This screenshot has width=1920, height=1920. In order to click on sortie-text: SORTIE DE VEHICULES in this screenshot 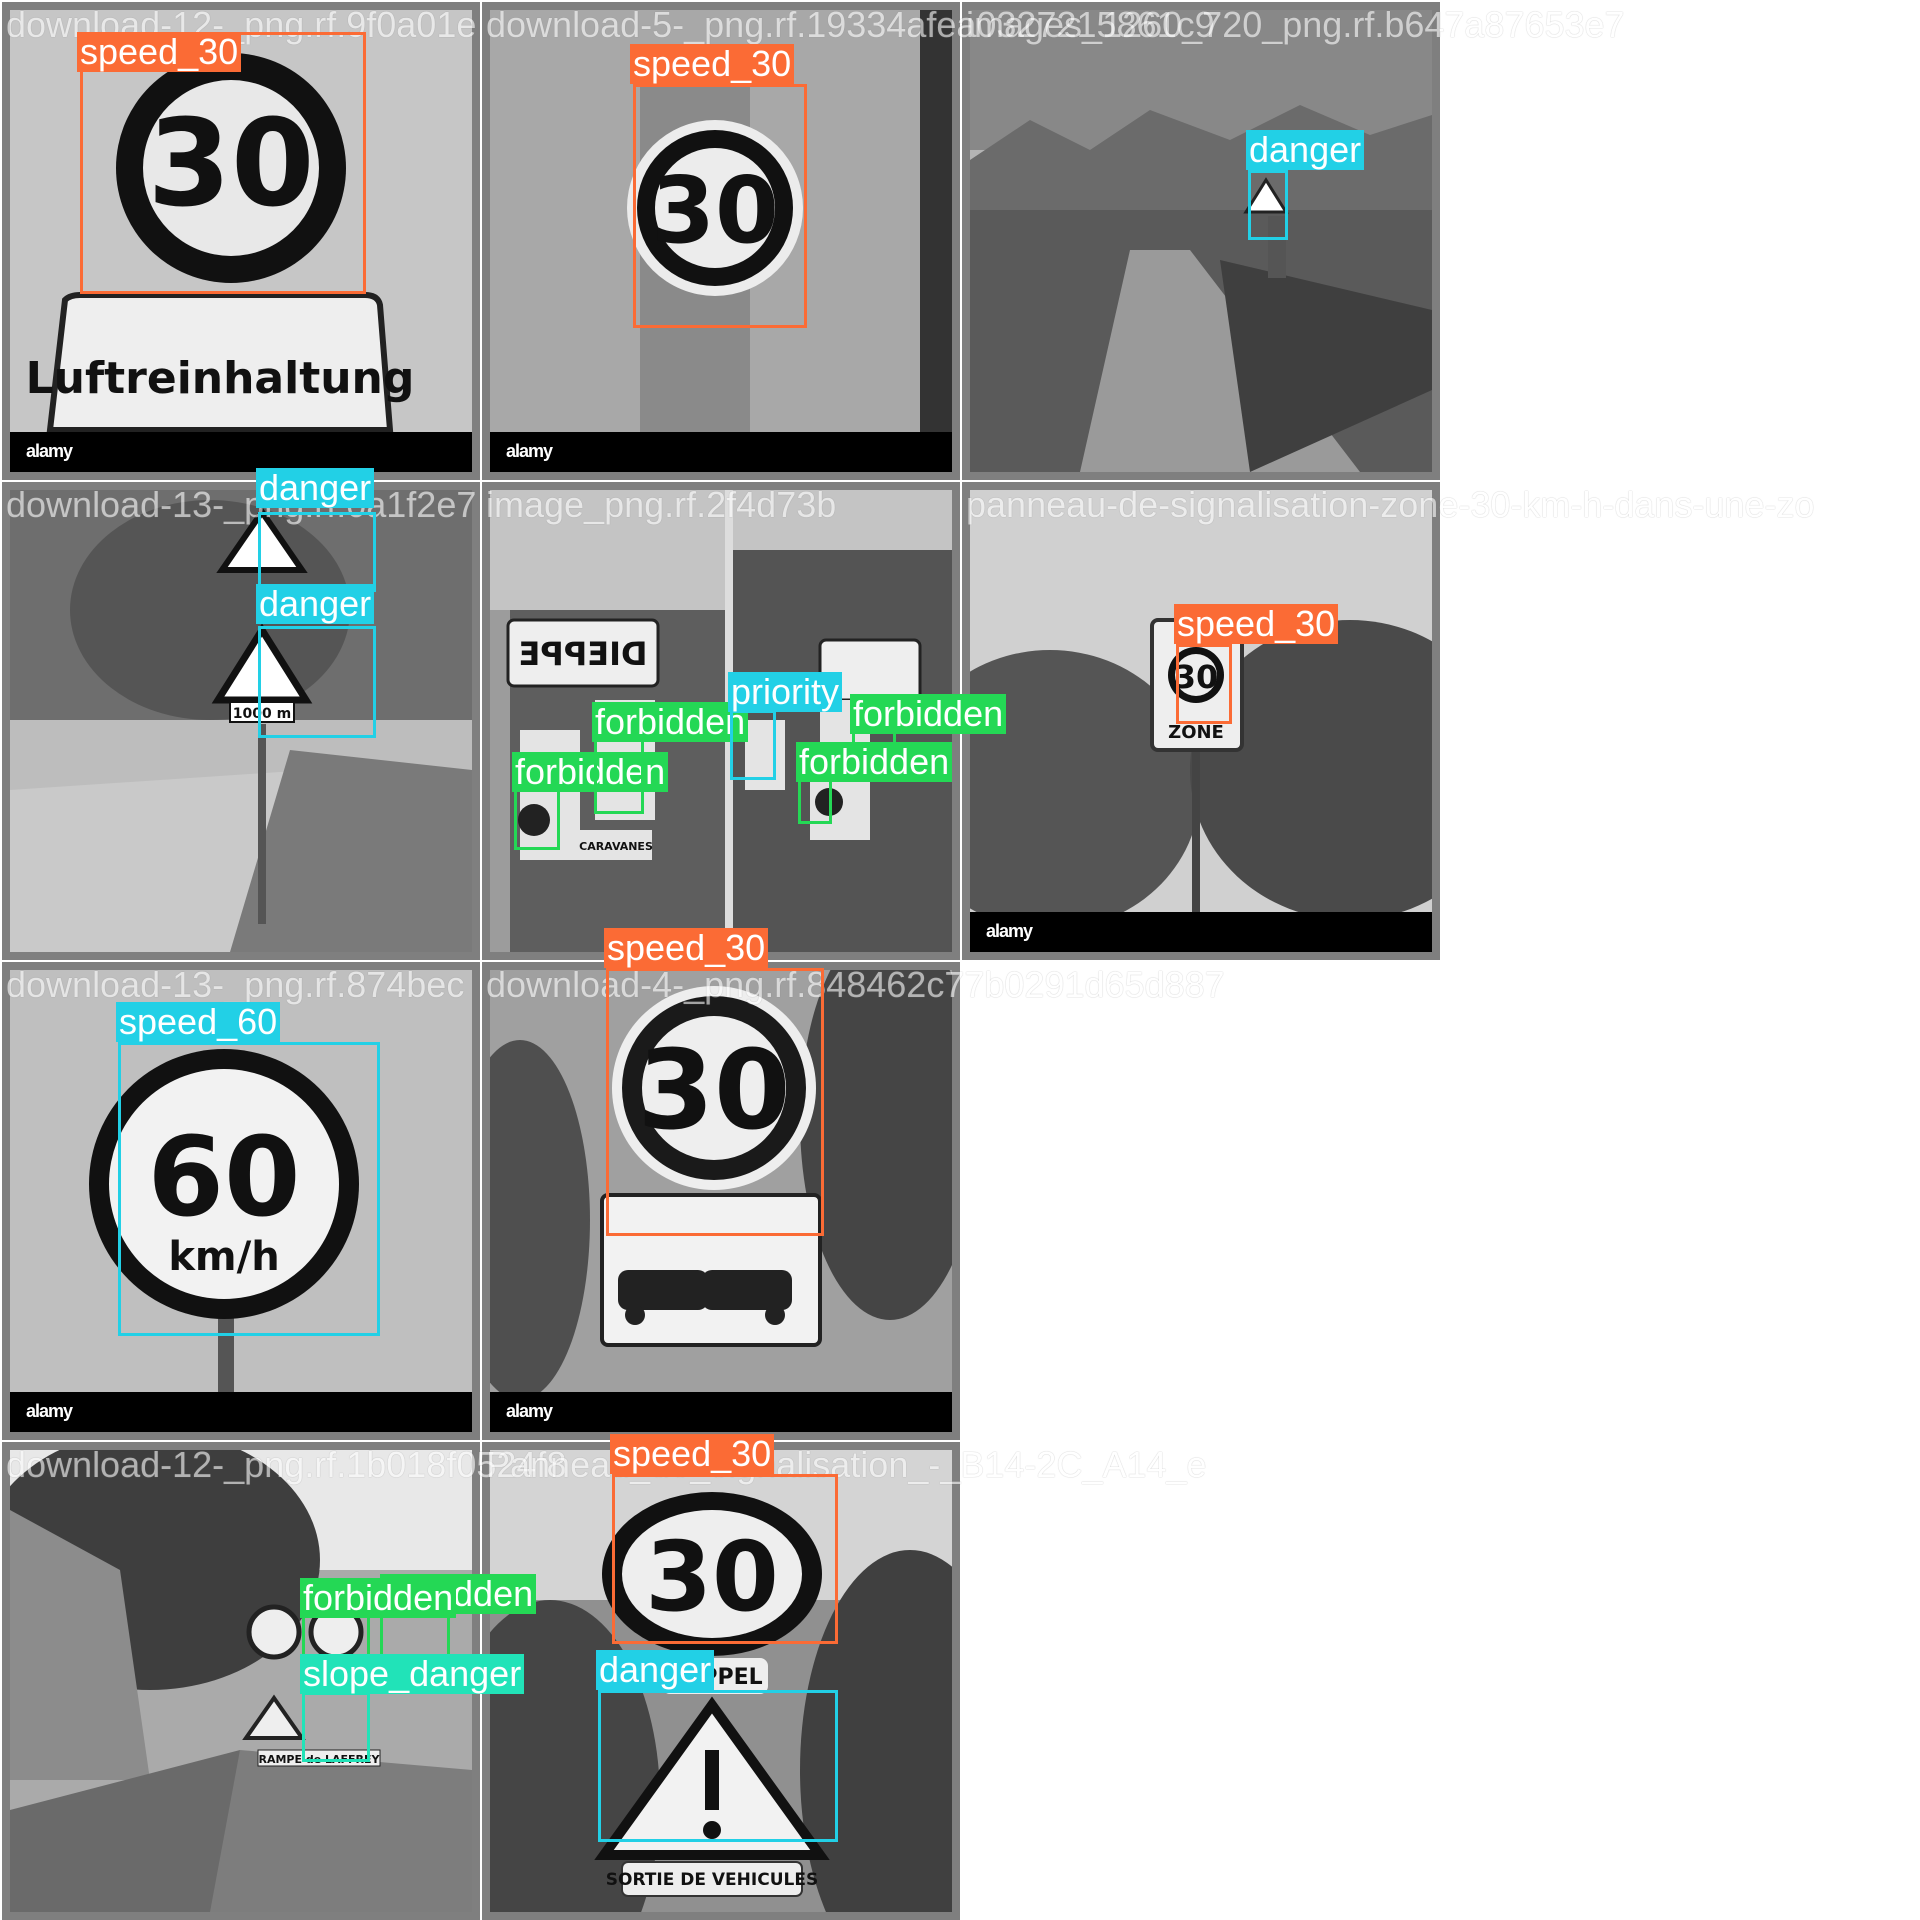, I will do `click(712, 1880)`.